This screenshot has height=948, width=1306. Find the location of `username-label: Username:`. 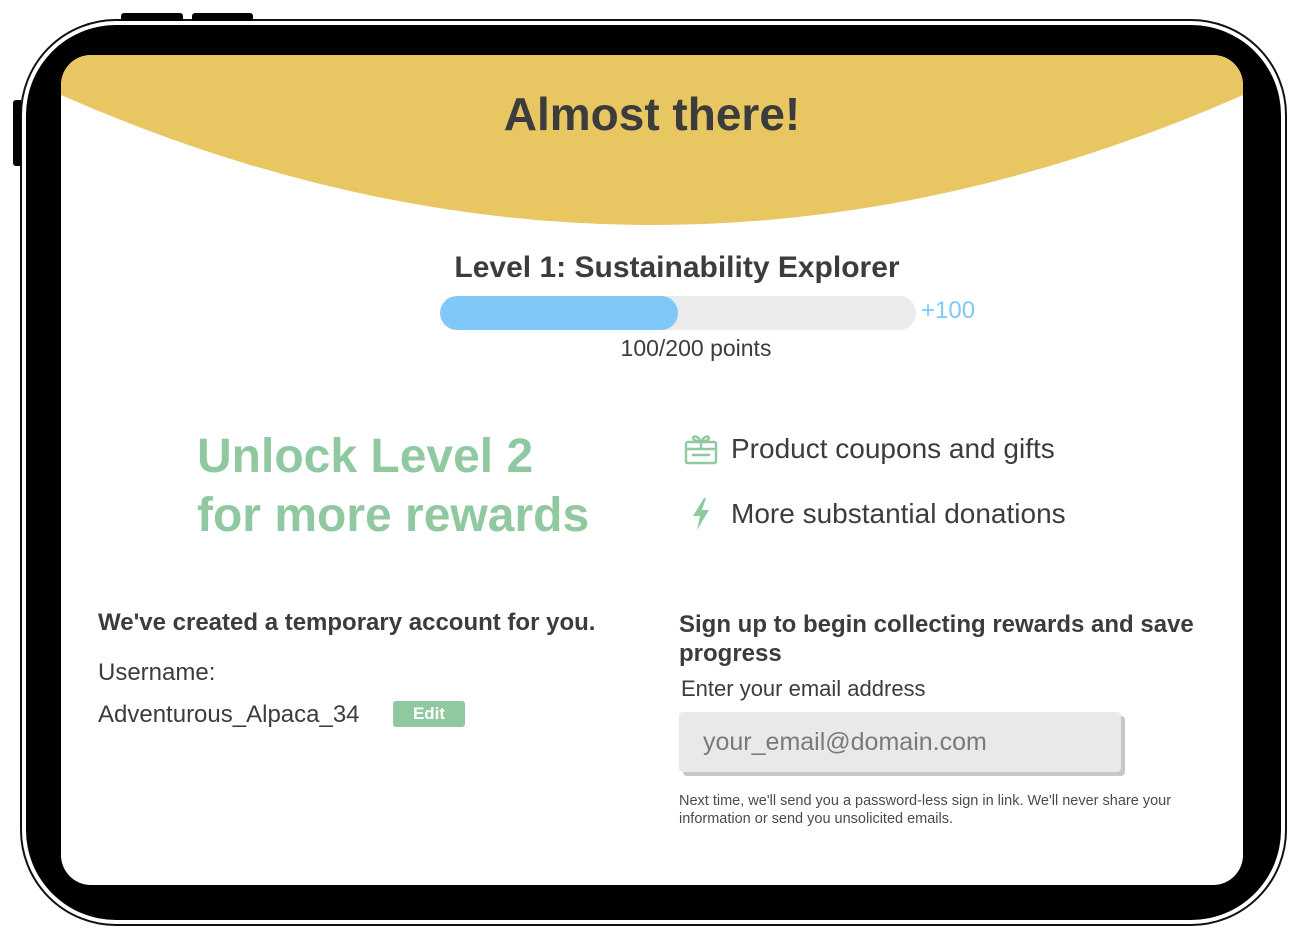

username-label: Username: is located at coordinates (157, 672).